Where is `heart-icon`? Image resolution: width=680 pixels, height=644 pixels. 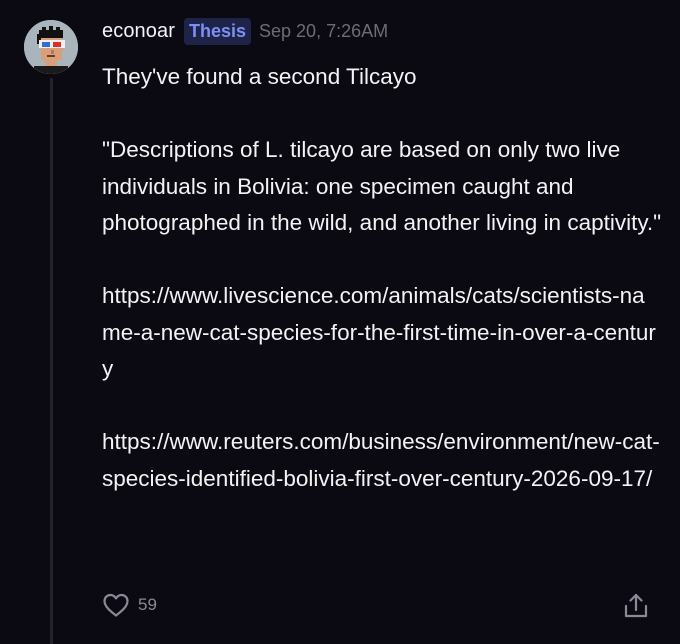
heart-icon is located at coordinates (116, 605).